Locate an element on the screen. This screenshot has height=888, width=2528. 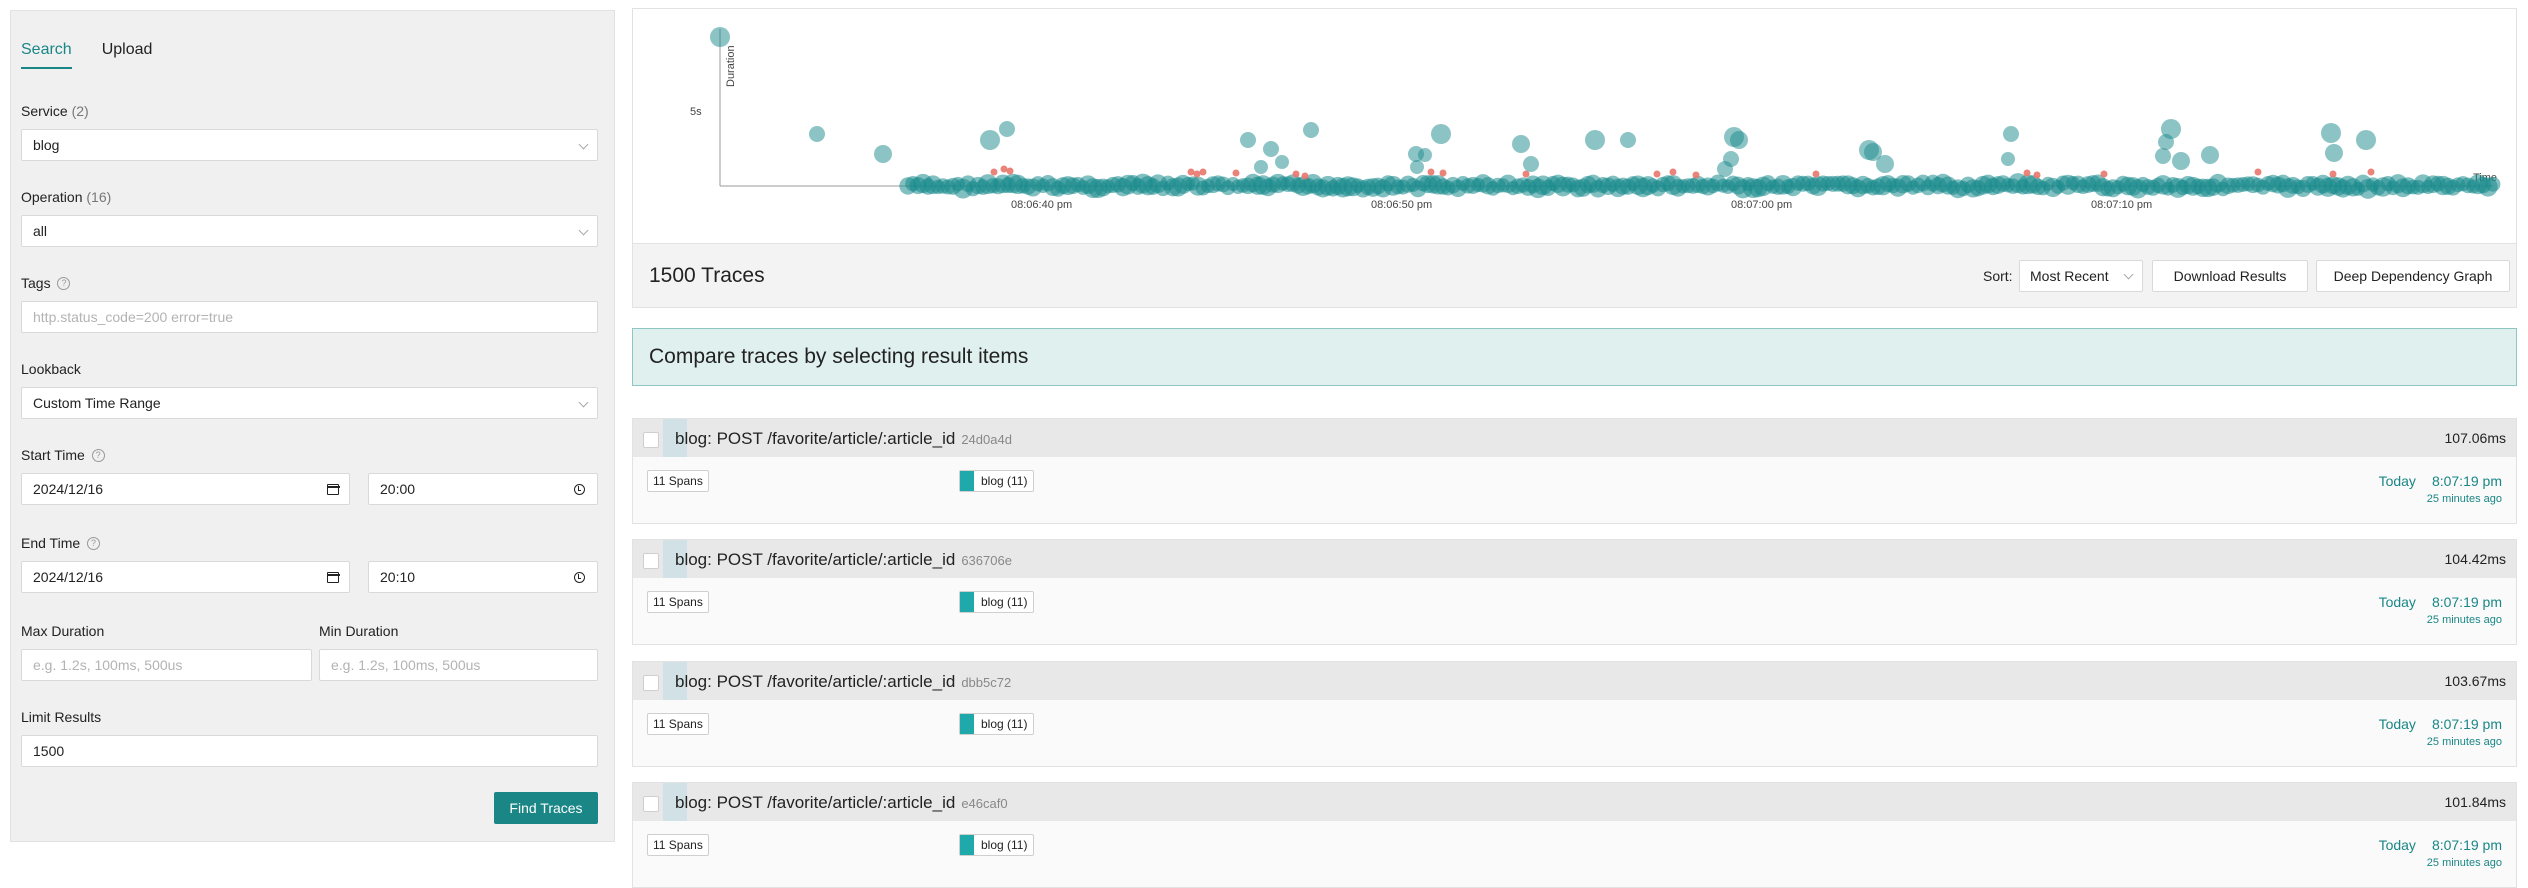
download-results-button: Download Results is located at coordinates (2230, 276).